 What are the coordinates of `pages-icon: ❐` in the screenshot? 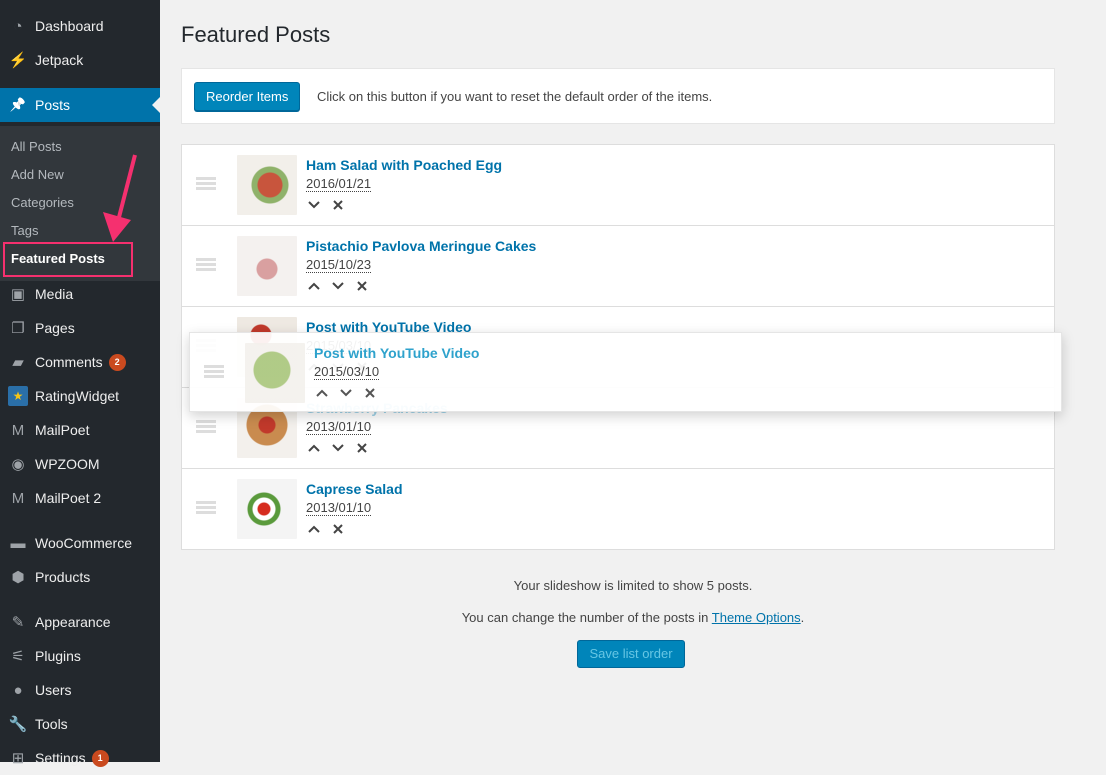 It's located at (18, 328).